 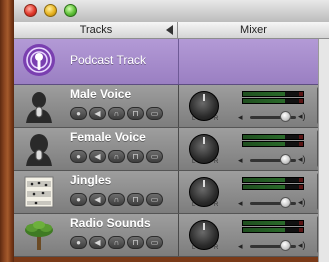 What do you see at coordinates (39, 192) in the screenshot?
I see `sheet-music-icon` at bounding box center [39, 192].